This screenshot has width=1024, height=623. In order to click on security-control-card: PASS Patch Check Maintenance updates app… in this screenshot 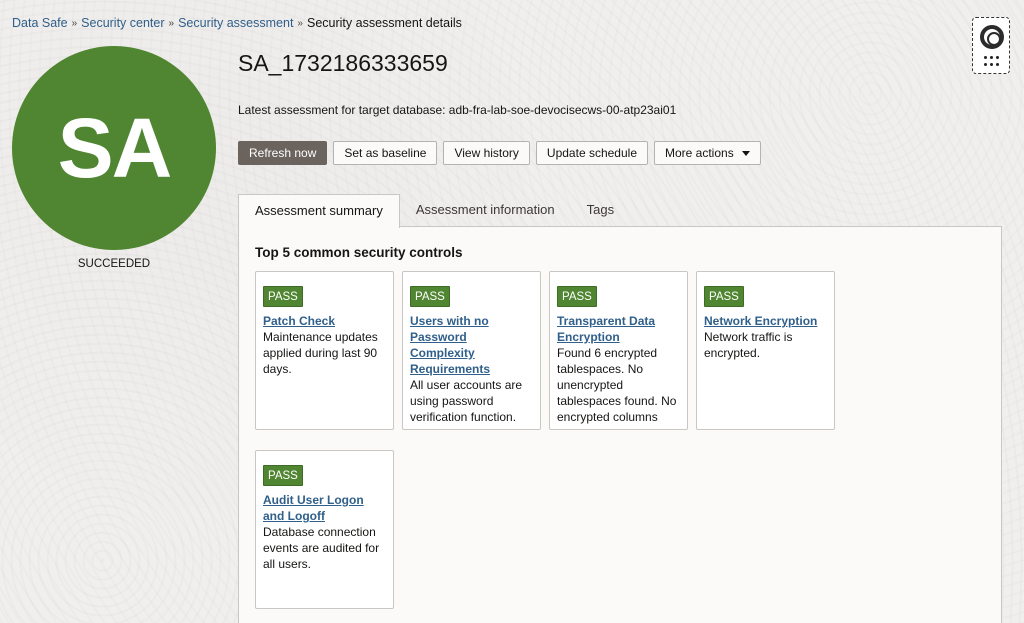, I will do `click(324, 350)`.